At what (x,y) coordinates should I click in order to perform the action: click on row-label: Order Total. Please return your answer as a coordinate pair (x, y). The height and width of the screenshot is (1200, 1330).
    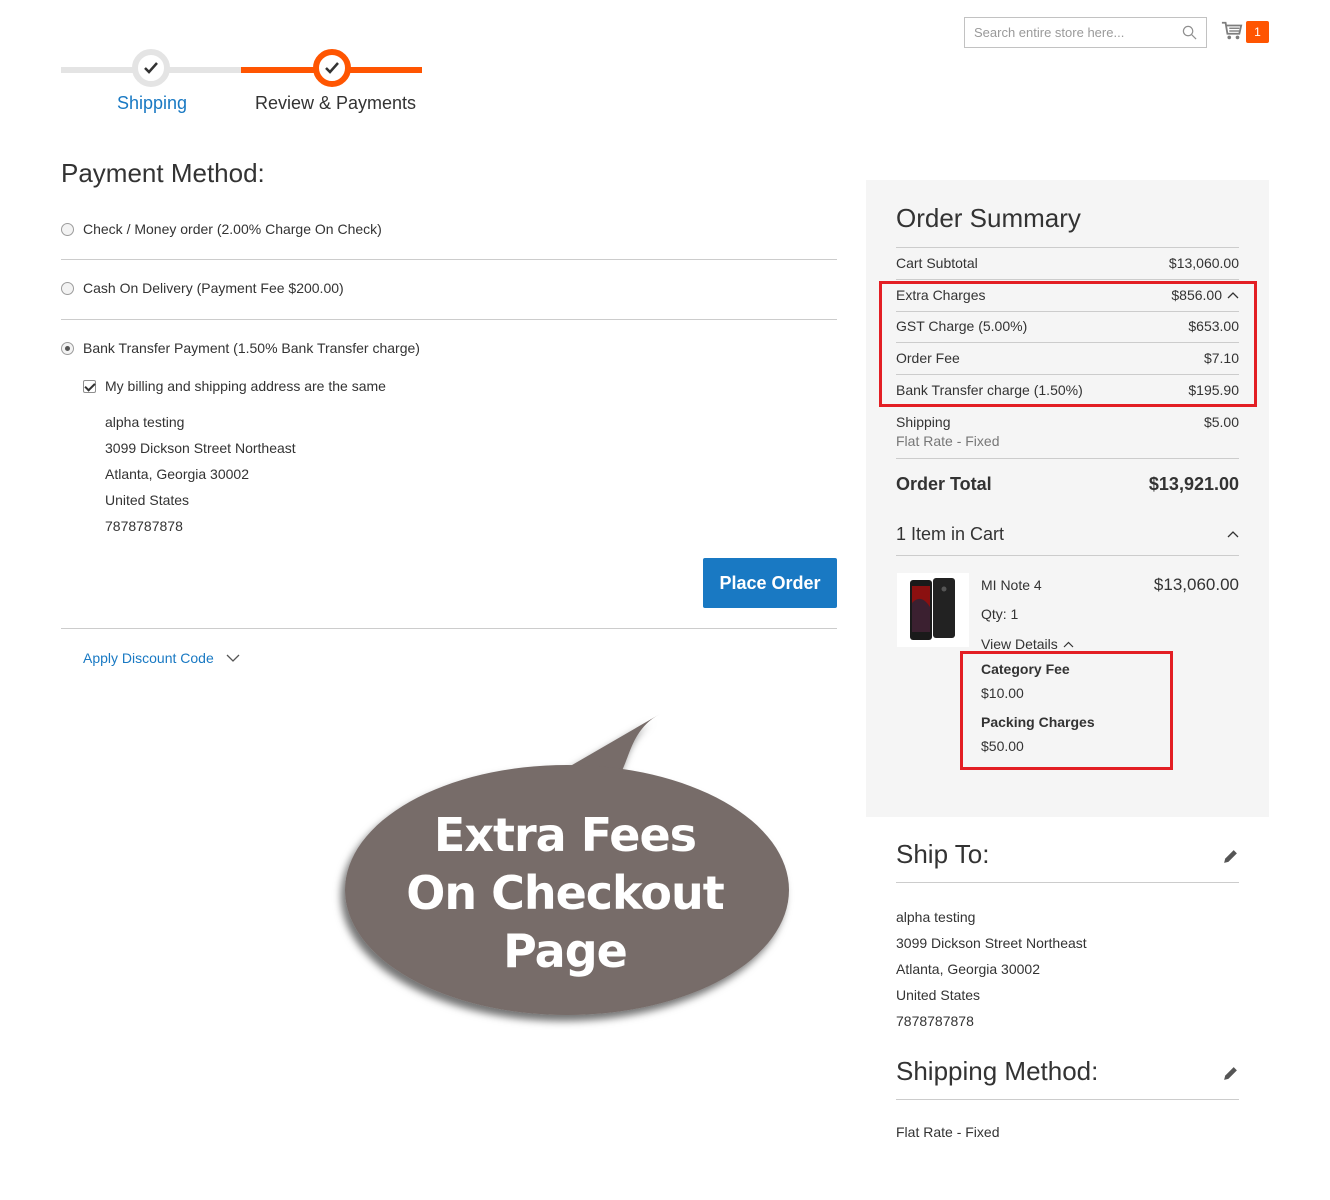
    Looking at the image, I should click on (944, 484).